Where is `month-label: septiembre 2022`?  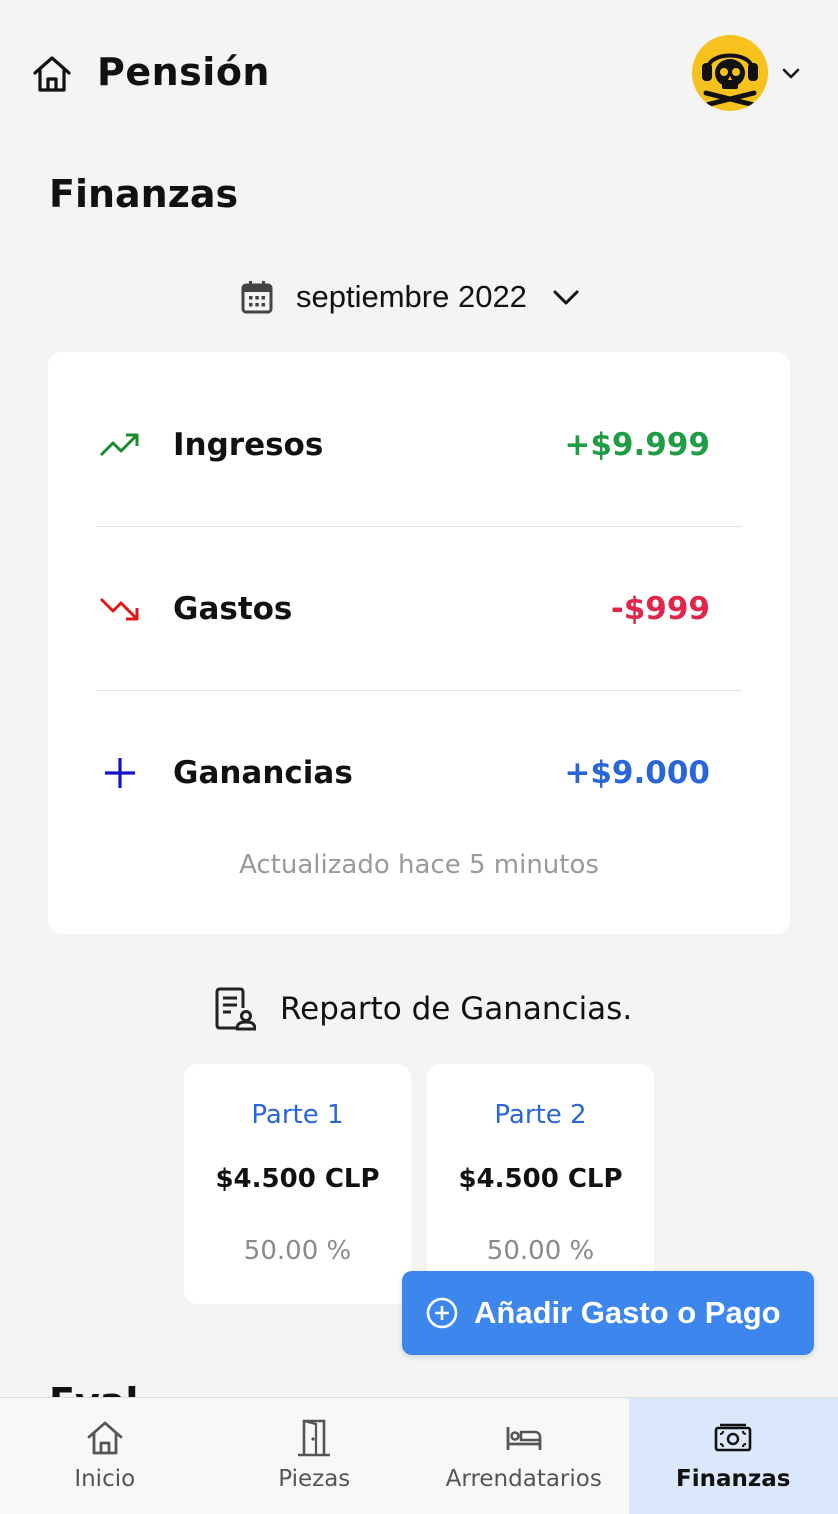 month-label: septiembre 2022 is located at coordinates (411, 296).